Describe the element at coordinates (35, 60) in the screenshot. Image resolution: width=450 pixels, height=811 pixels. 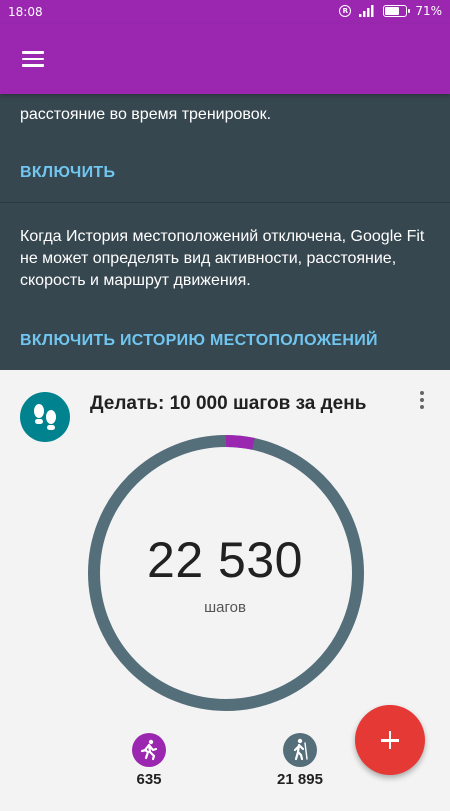
I see `menu-icon` at that location.